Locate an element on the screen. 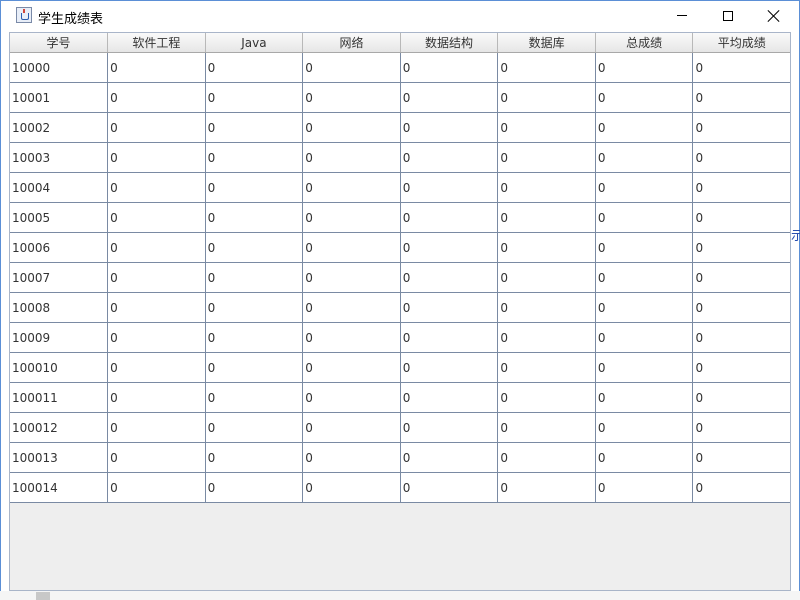 This screenshot has height=600, width=800. close-button is located at coordinates (774, 16).